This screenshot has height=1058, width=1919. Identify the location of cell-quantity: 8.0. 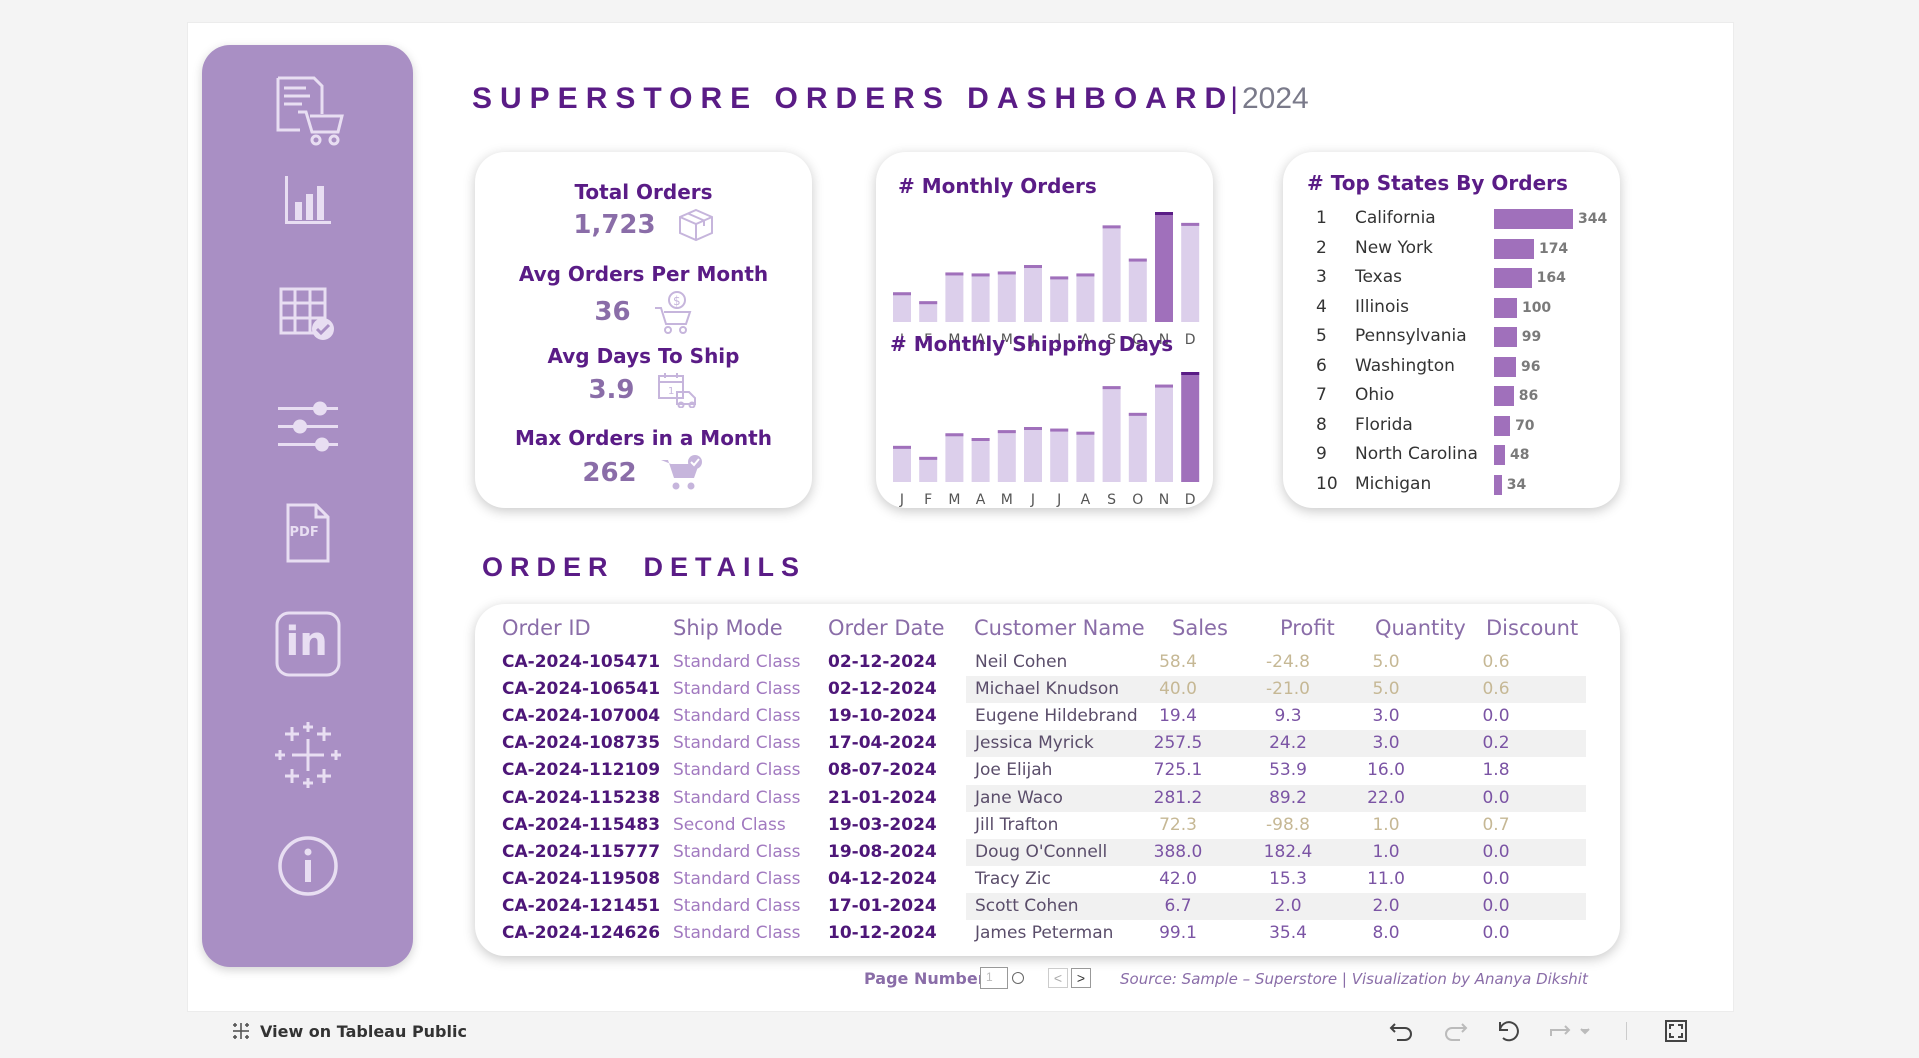
(1386, 933).